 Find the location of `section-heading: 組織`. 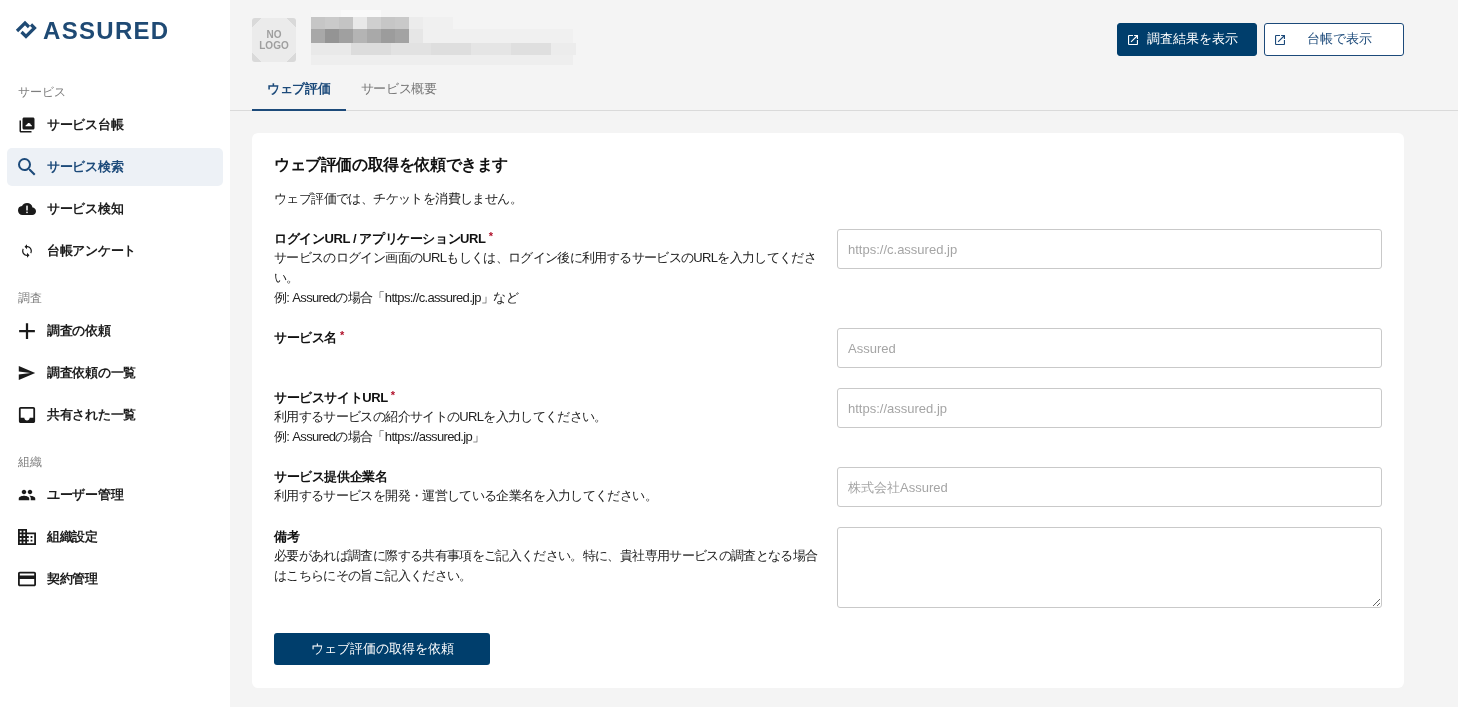

section-heading: 組織 is located at coordinates (29, 462).